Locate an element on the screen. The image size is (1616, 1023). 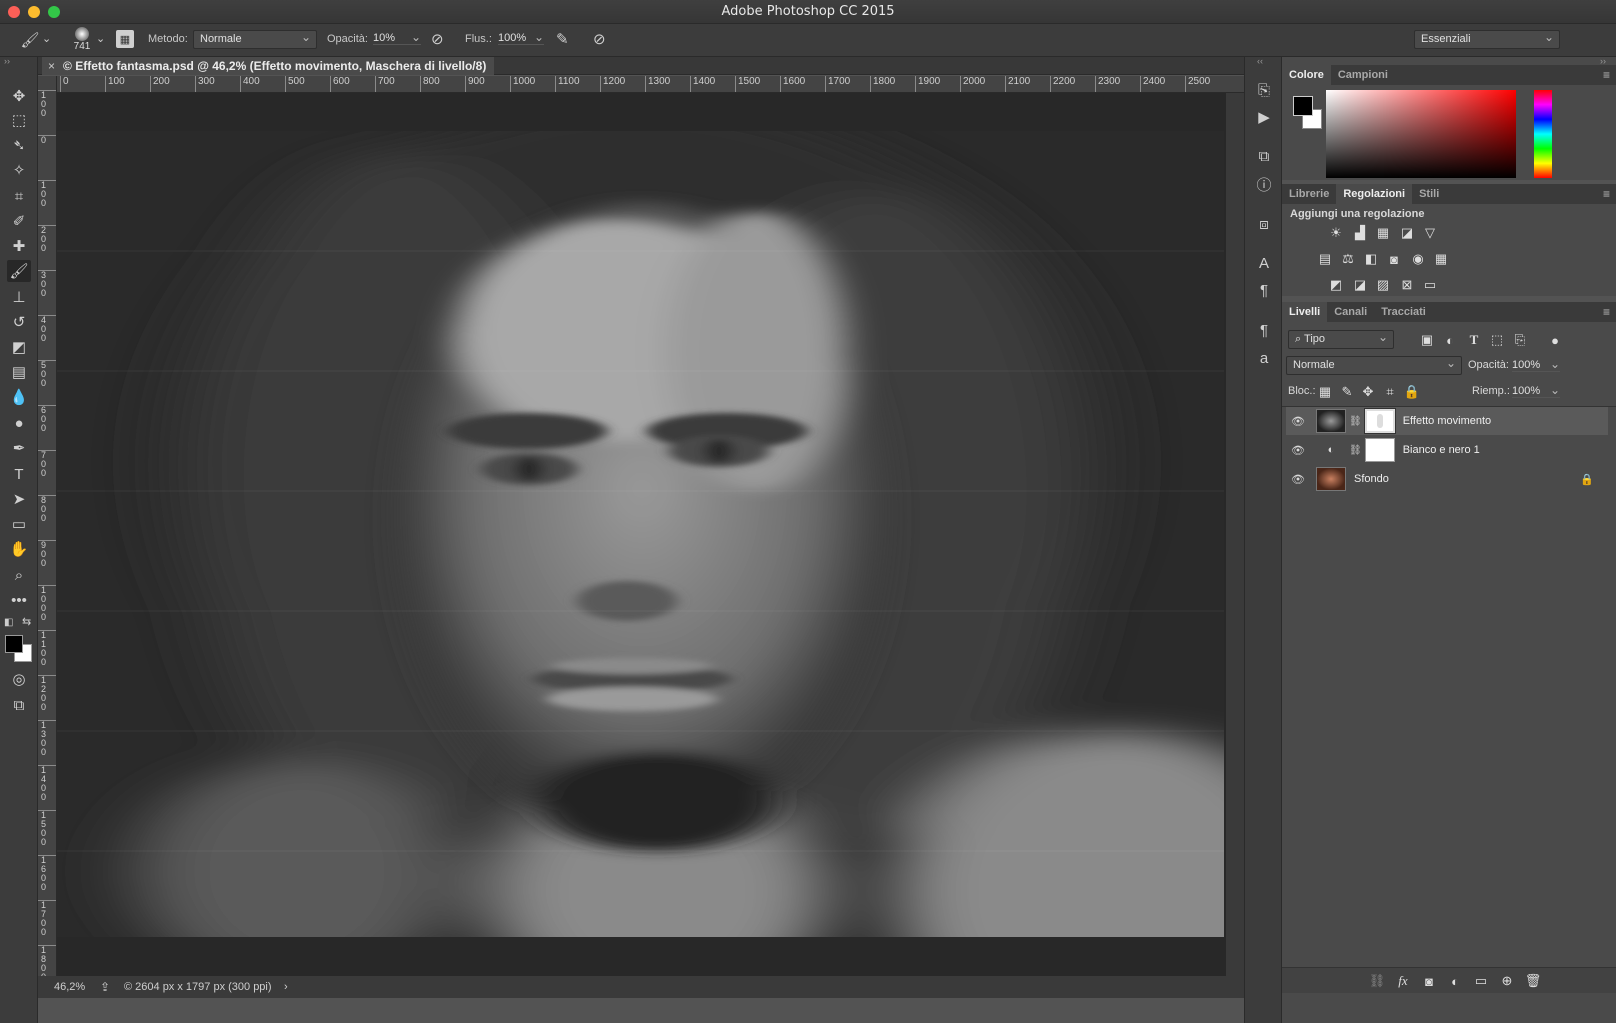
history-brush-tool-icon: ↺ is located at coordinates (19, 322).